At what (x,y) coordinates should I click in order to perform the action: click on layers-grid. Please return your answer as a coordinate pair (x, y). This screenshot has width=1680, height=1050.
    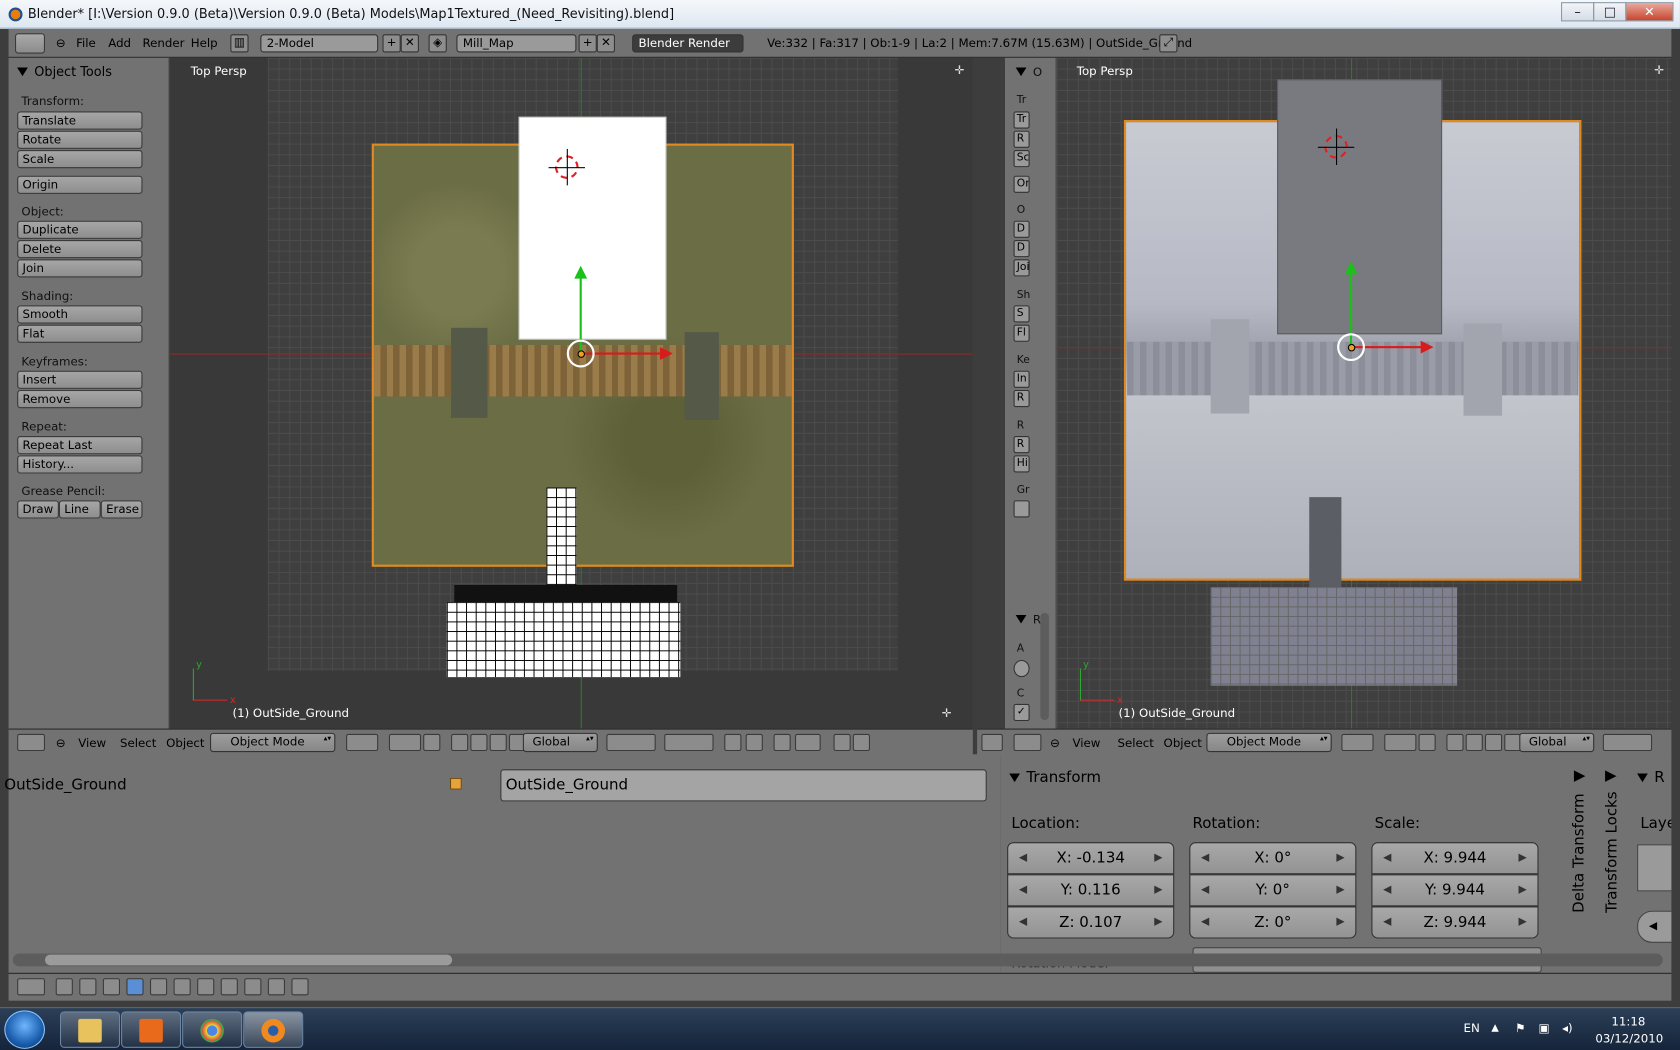
    Looking at the image, I should click on (1654, 868).